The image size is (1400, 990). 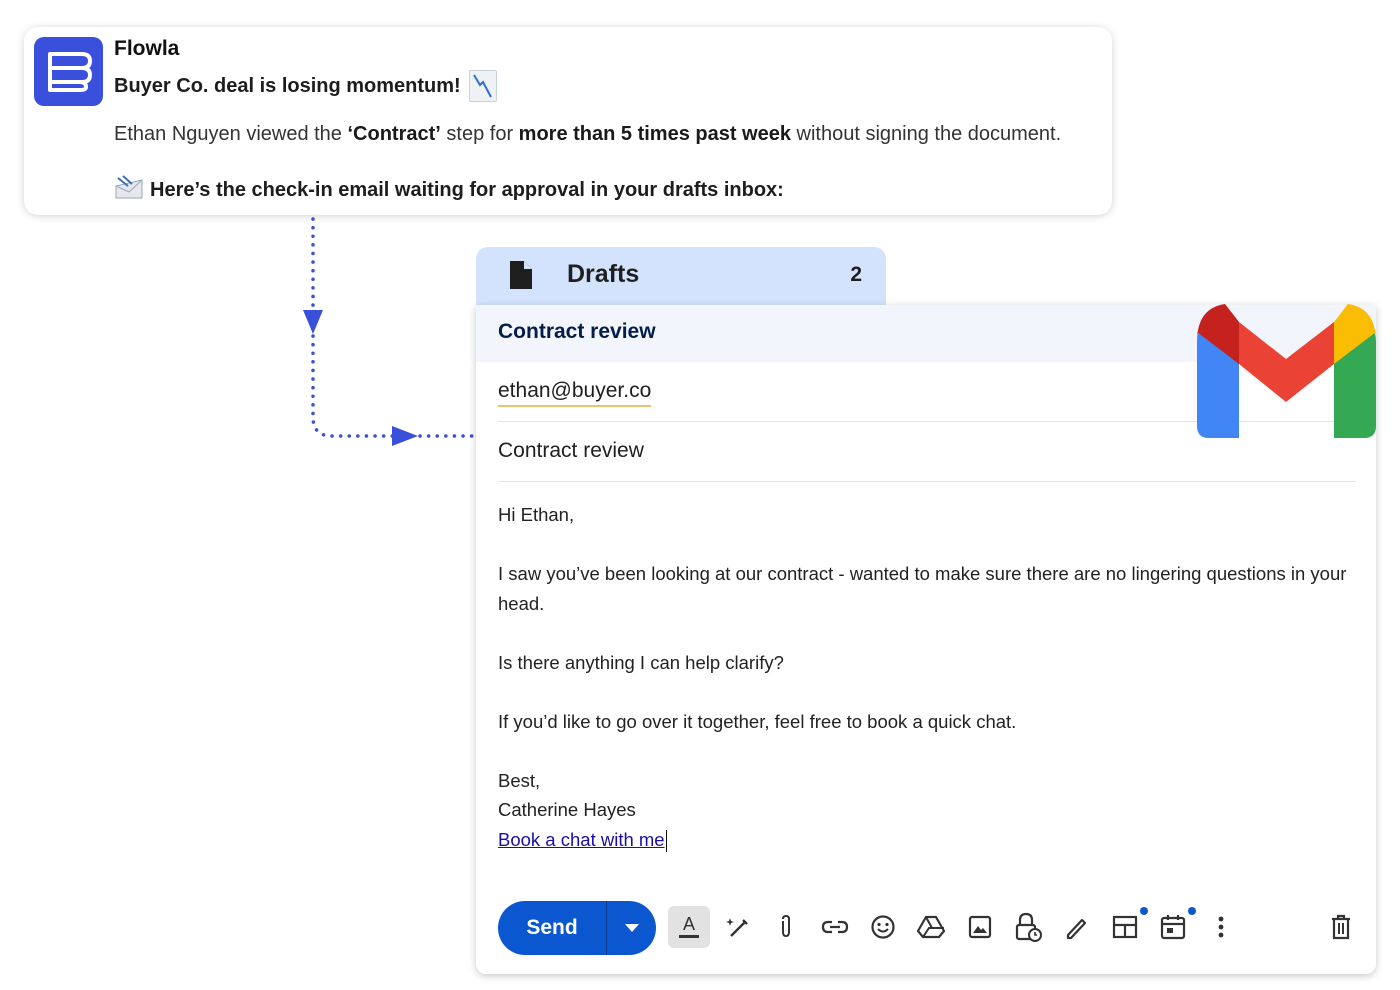 I want to click on notification-headline: Buyer Co. deal is losing momentum!, so click(x=305, y=86).